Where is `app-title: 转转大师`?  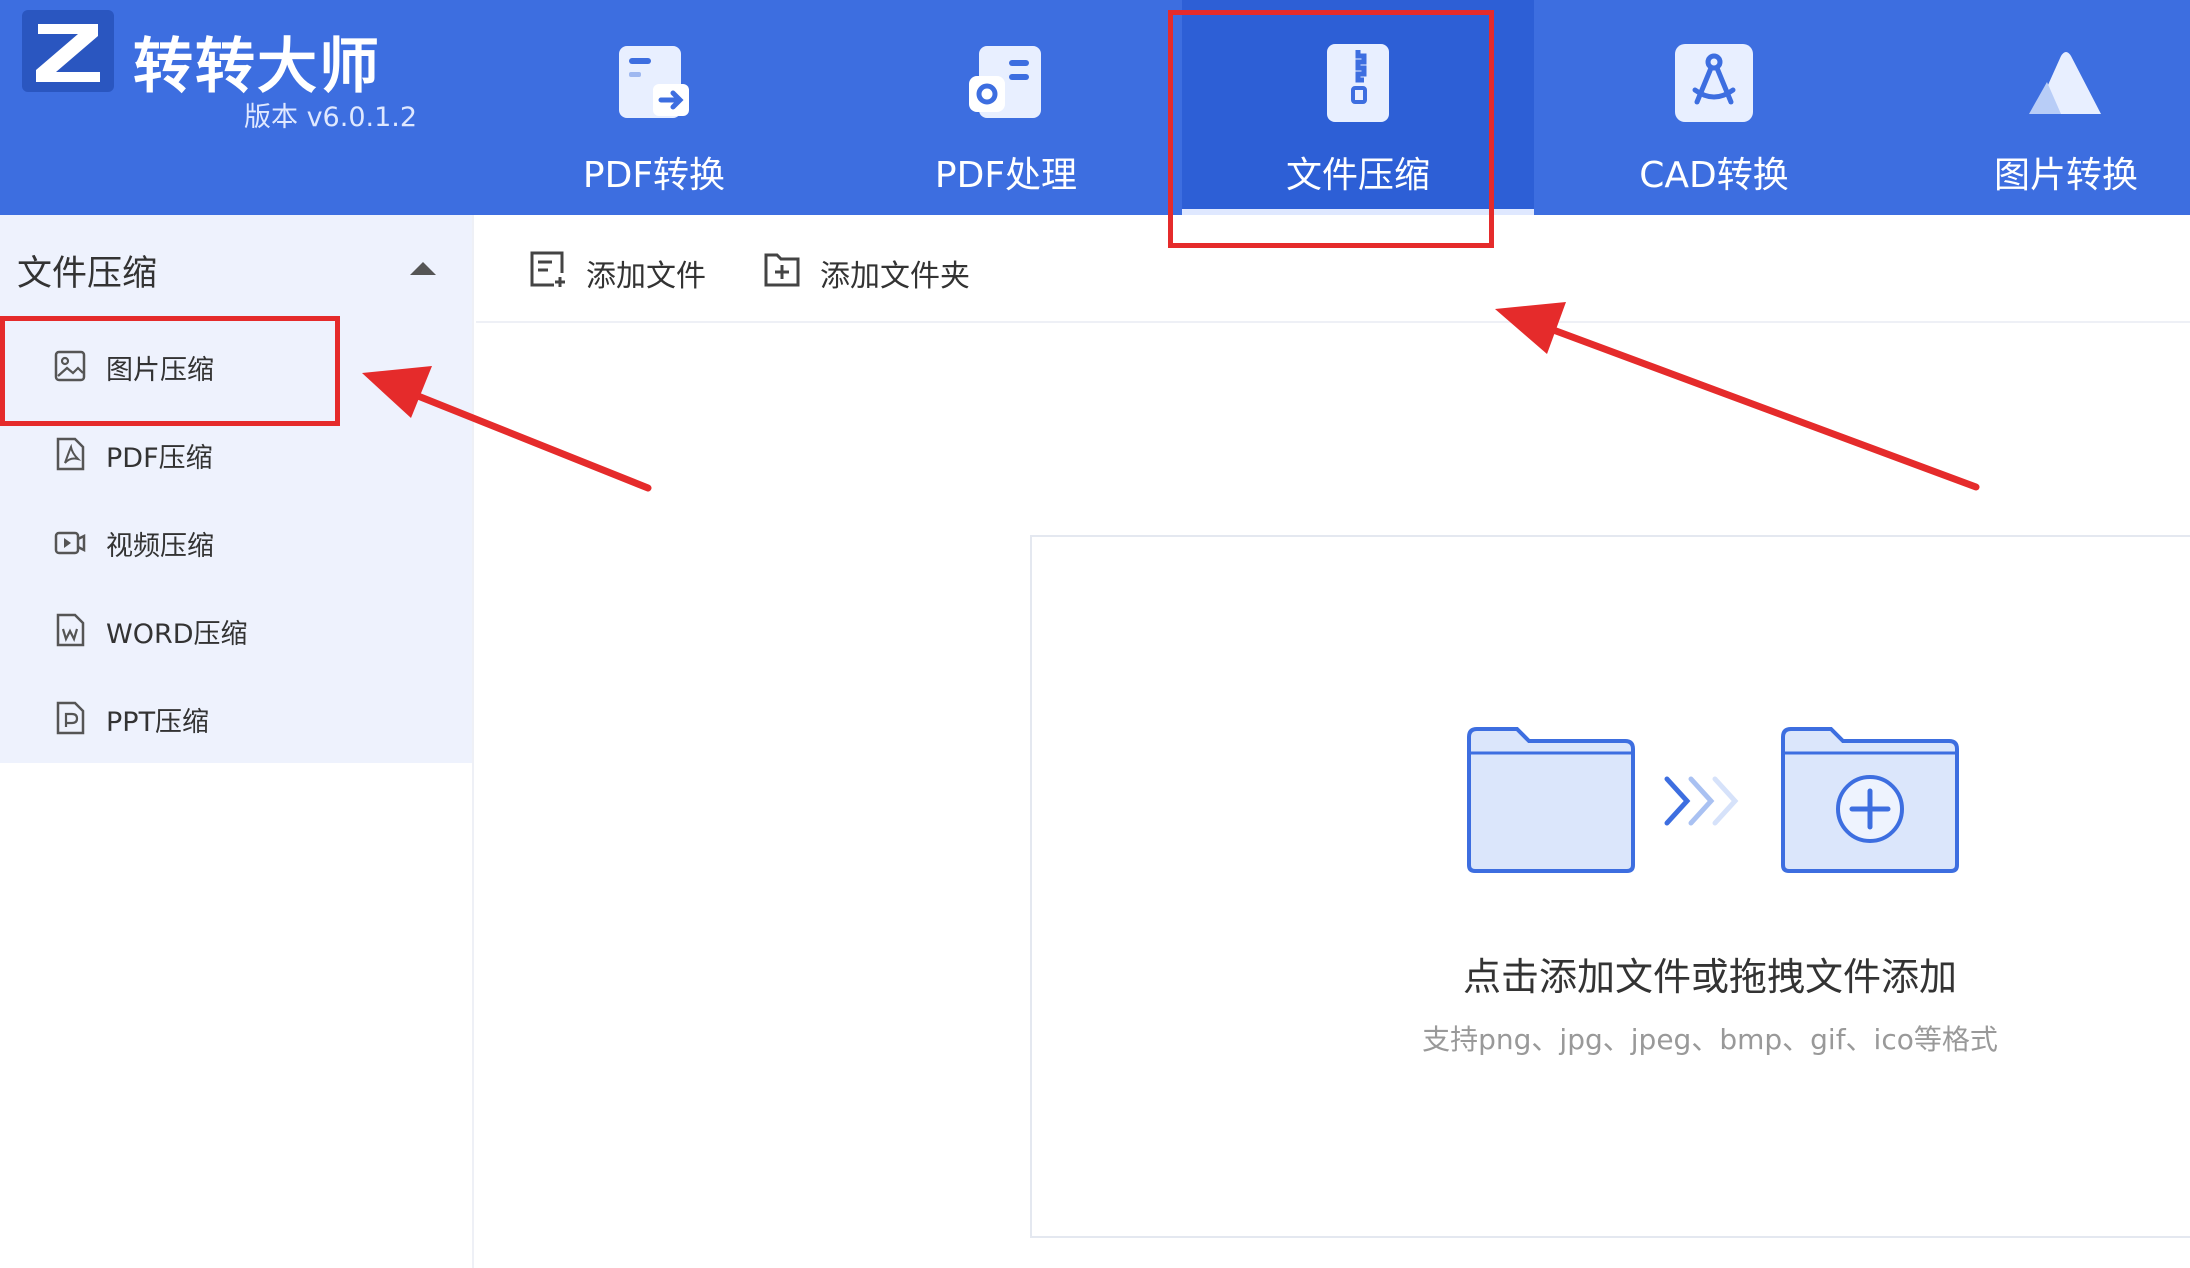
app-title: 转转大师 is located at coordinates (257, 67).